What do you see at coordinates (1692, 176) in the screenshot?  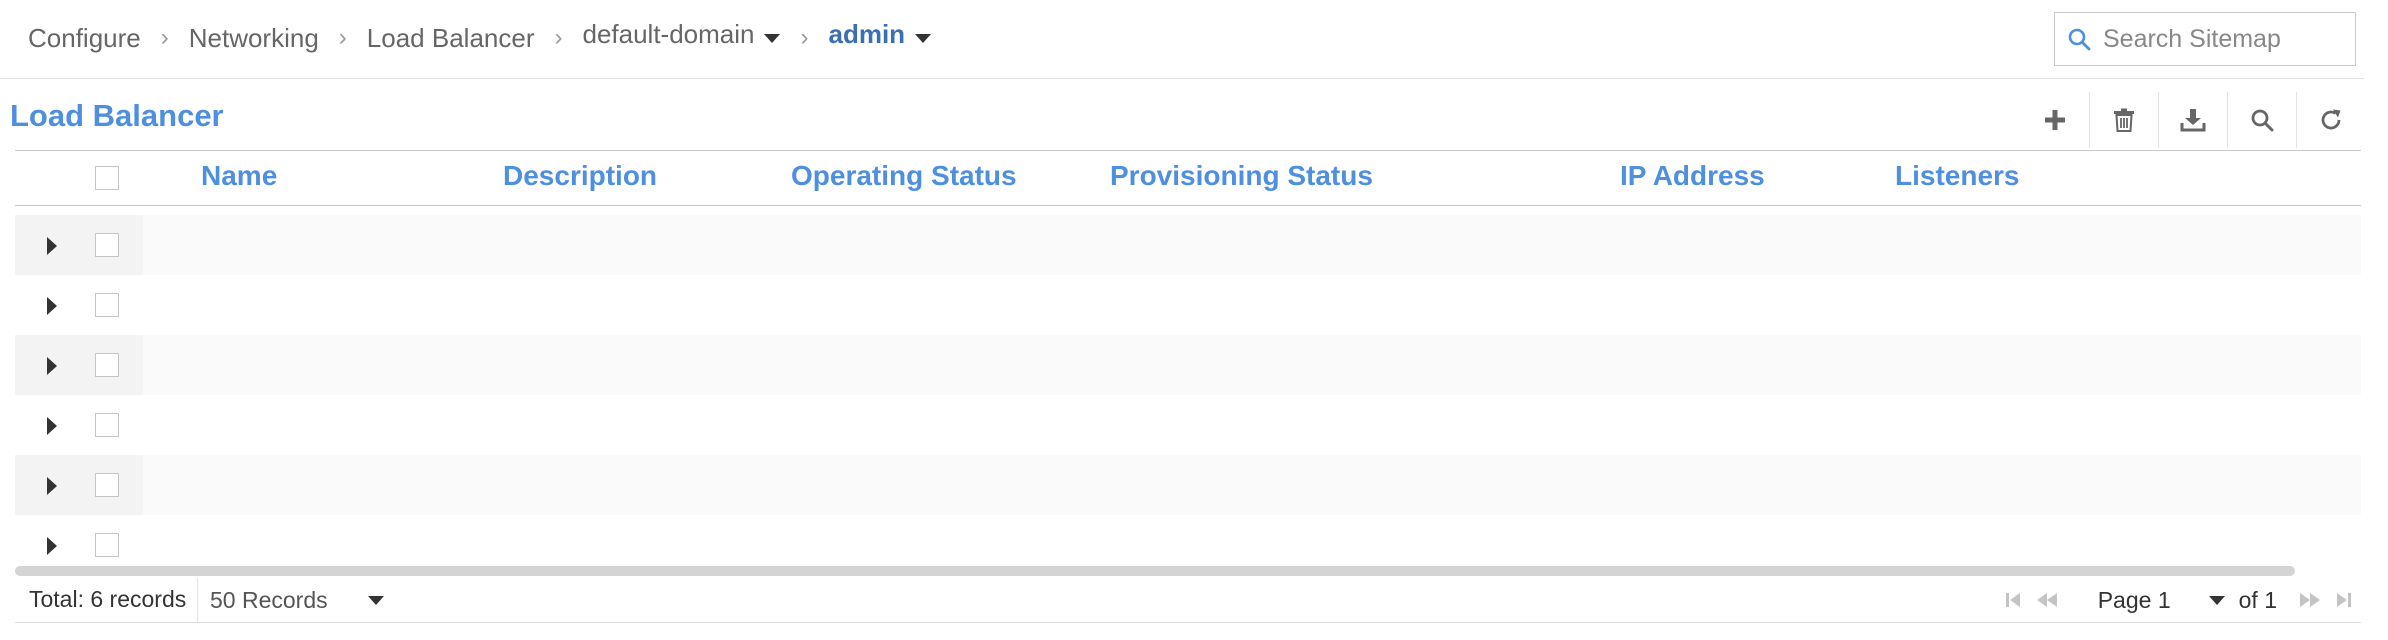 I see `column-header-ip-address: IP Address` at bounding box center [1692, 176].